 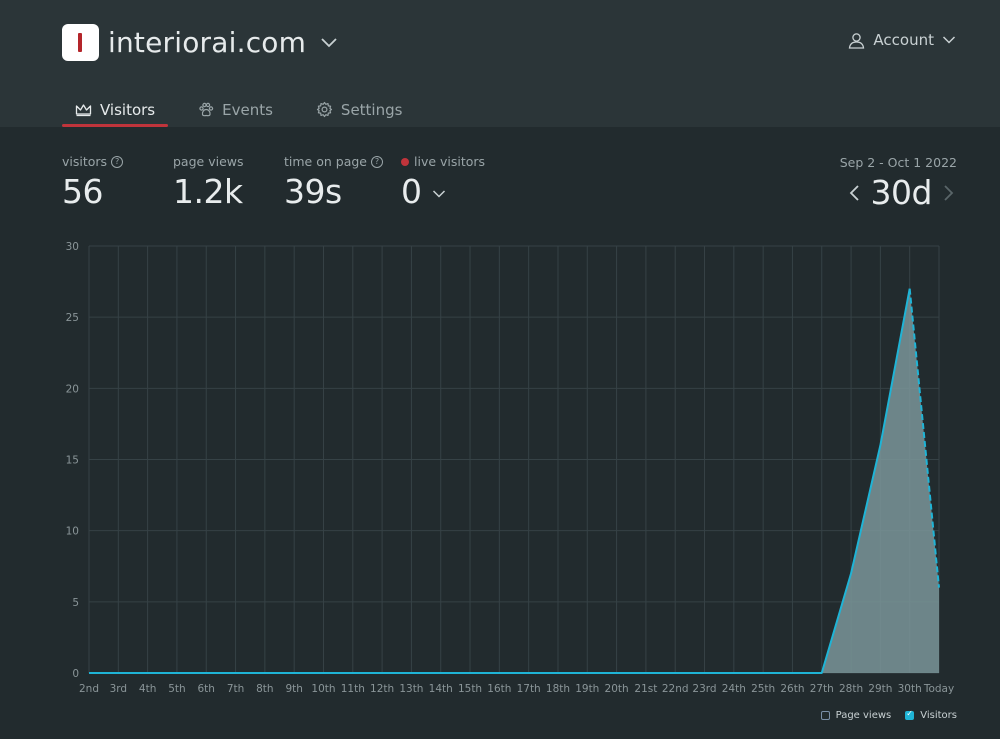 I want to click on x-tick-label: 7th, so click(x=235, y=689).